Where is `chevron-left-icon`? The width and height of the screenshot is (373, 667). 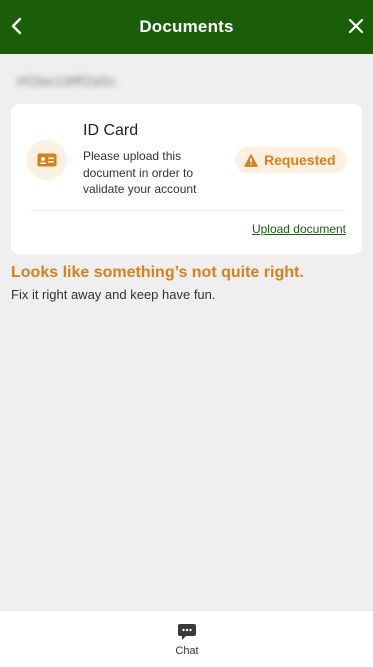 chevron-left-icon is located at coordinates (16, 26).